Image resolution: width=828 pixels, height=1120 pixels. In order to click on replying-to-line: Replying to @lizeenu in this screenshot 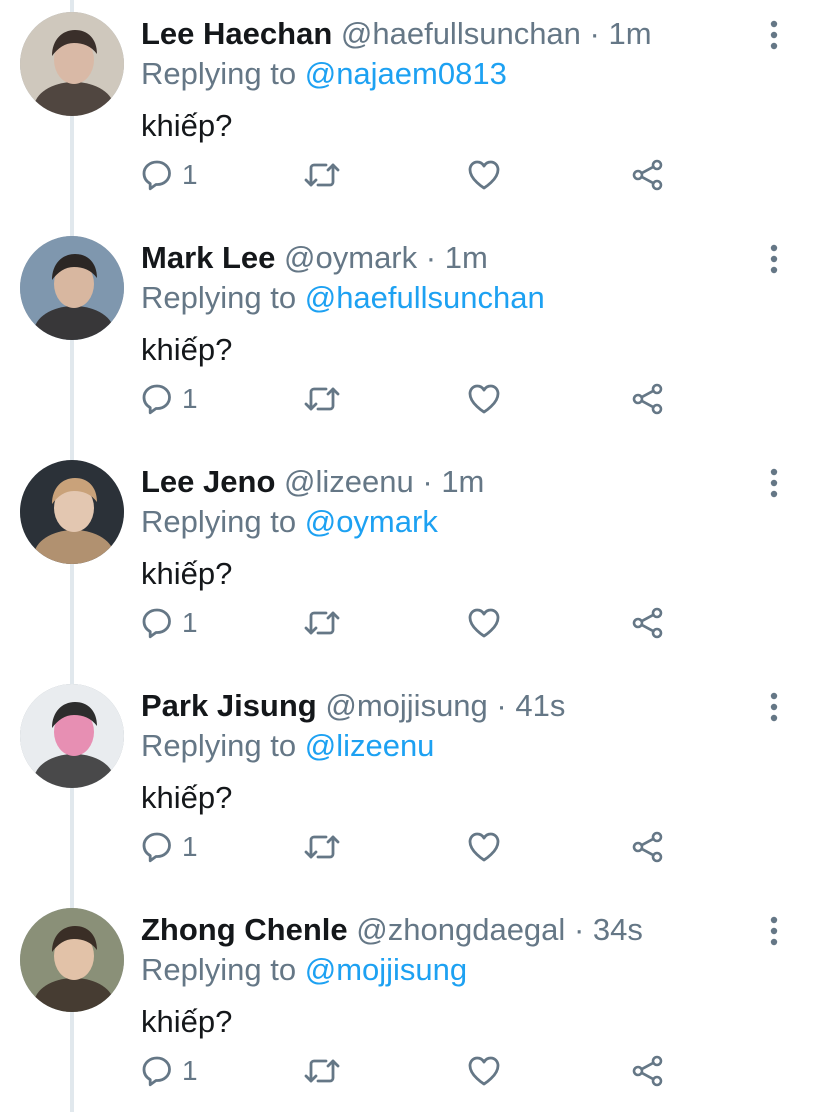, I will do `click(287, 746)`.